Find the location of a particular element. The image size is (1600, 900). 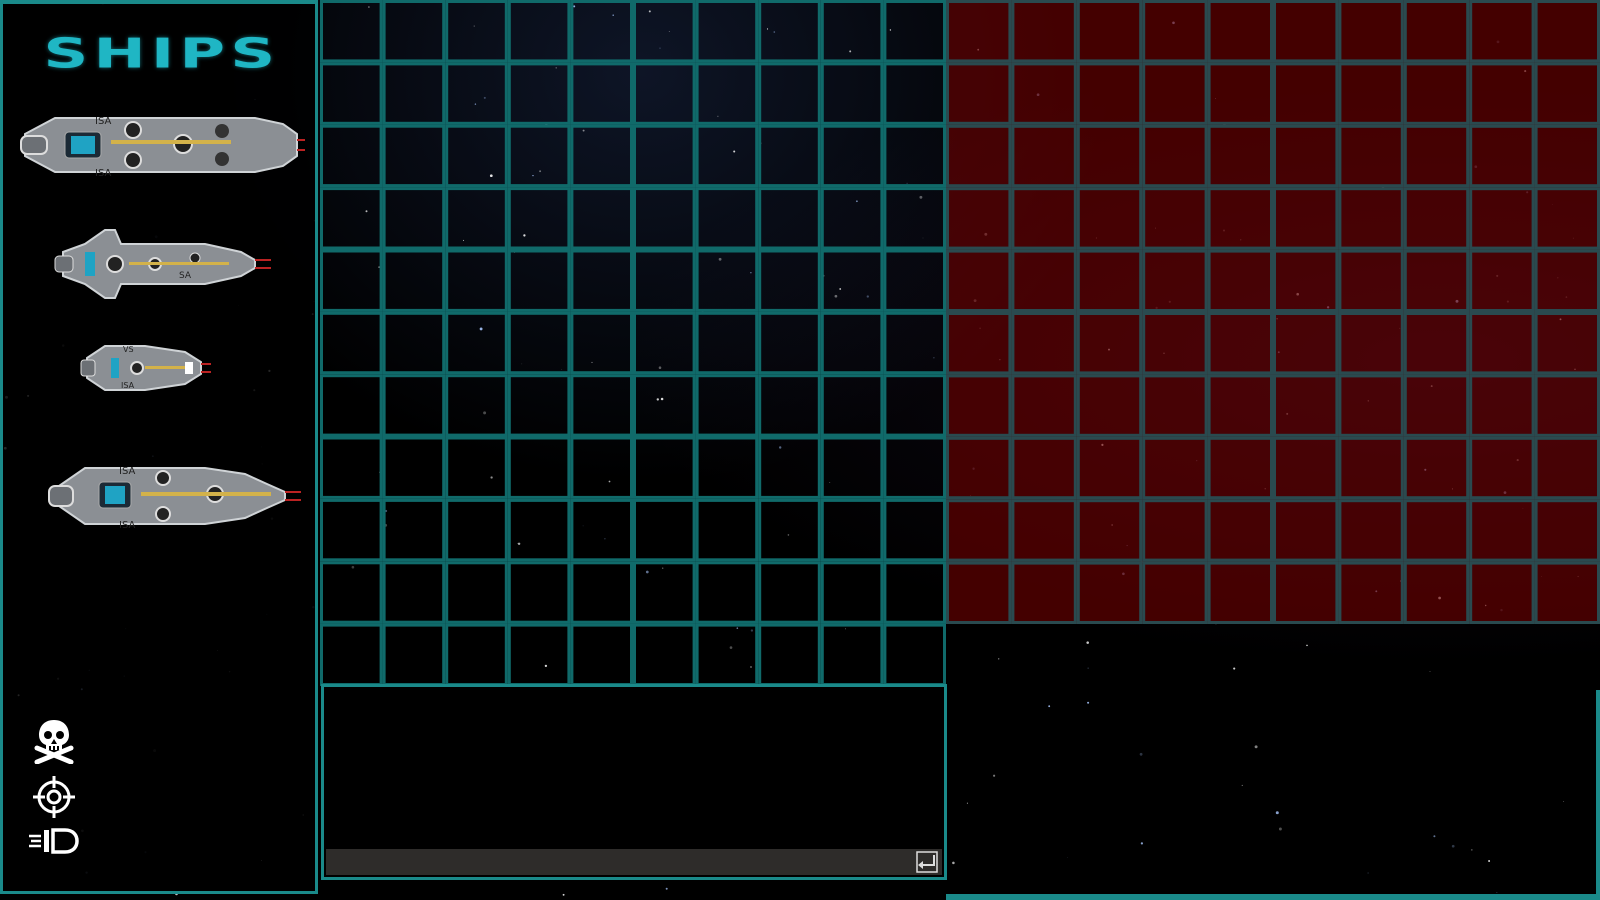

ship-carrier: ISA ISA is located at coordinates (160, 145).